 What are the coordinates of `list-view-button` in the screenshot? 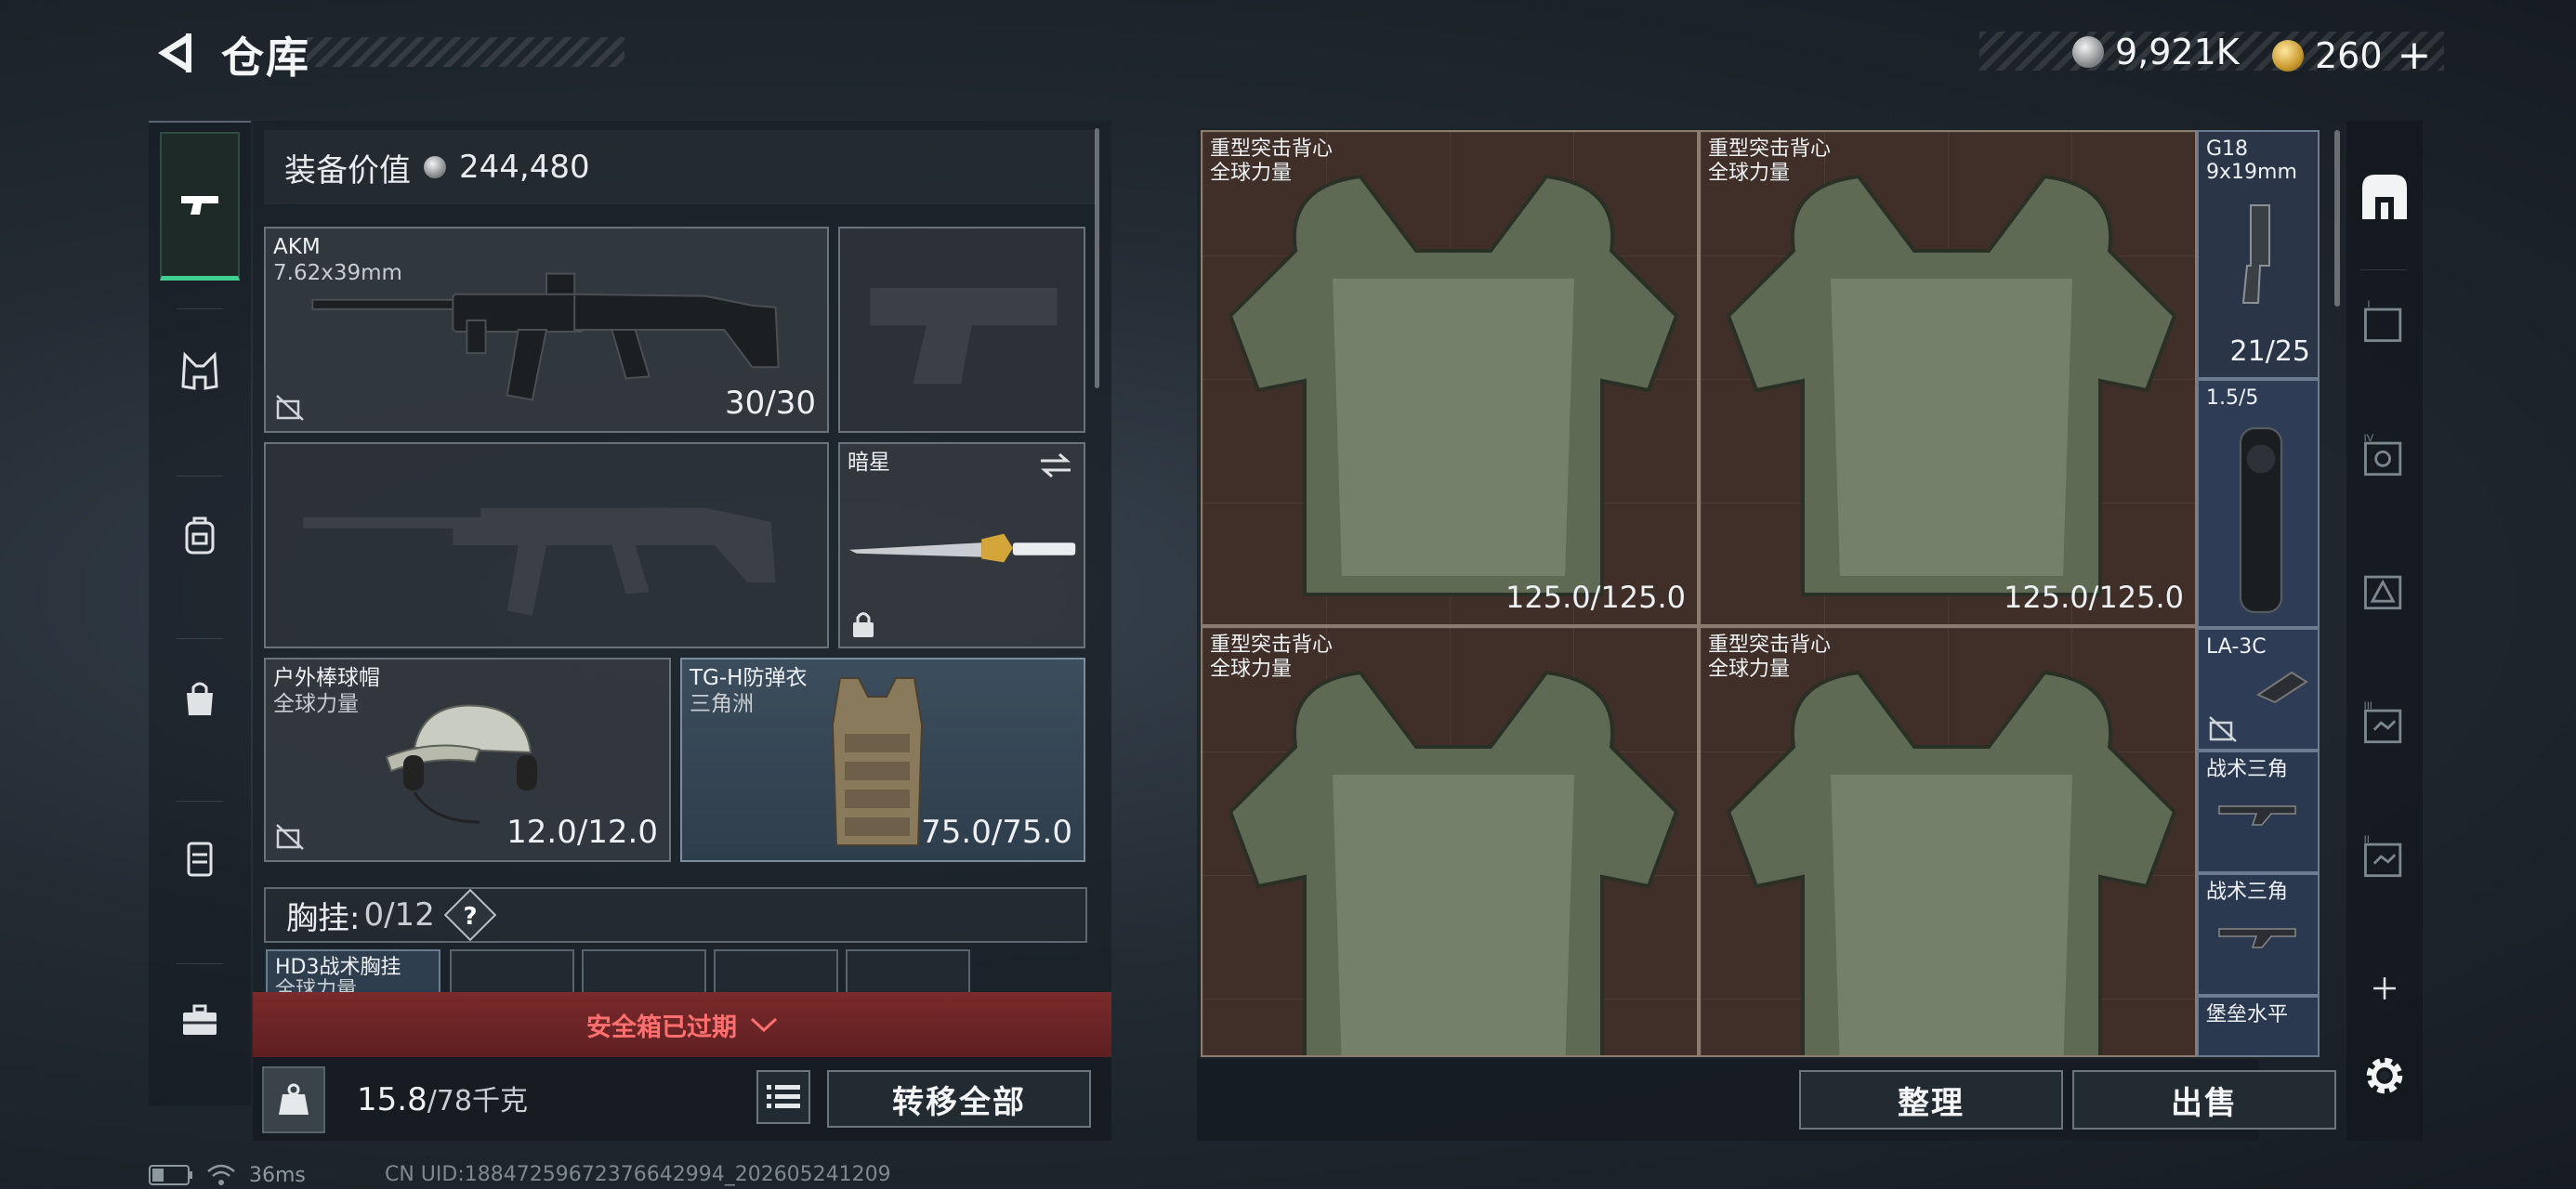 It's located at (783, 1097).